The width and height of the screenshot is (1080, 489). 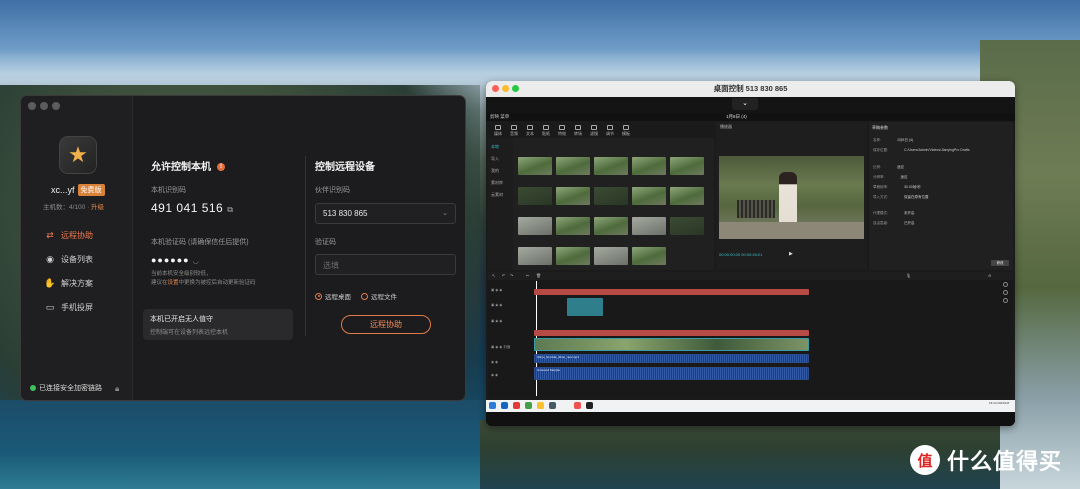 What do you see at coordinates (671, 333) in the screenshot?
I see `timeline-clip-subtitle` at bounding box center [671, 333].